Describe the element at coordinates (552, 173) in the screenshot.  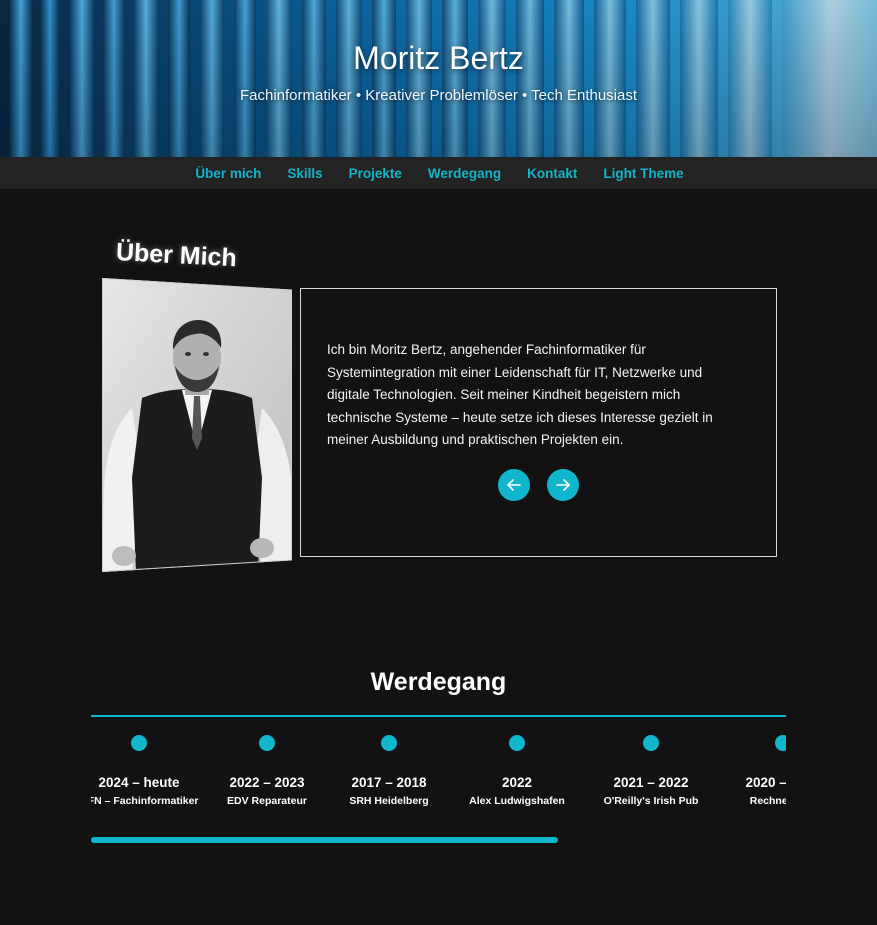
I see `nav-kontakt: Kontakt` at that location.